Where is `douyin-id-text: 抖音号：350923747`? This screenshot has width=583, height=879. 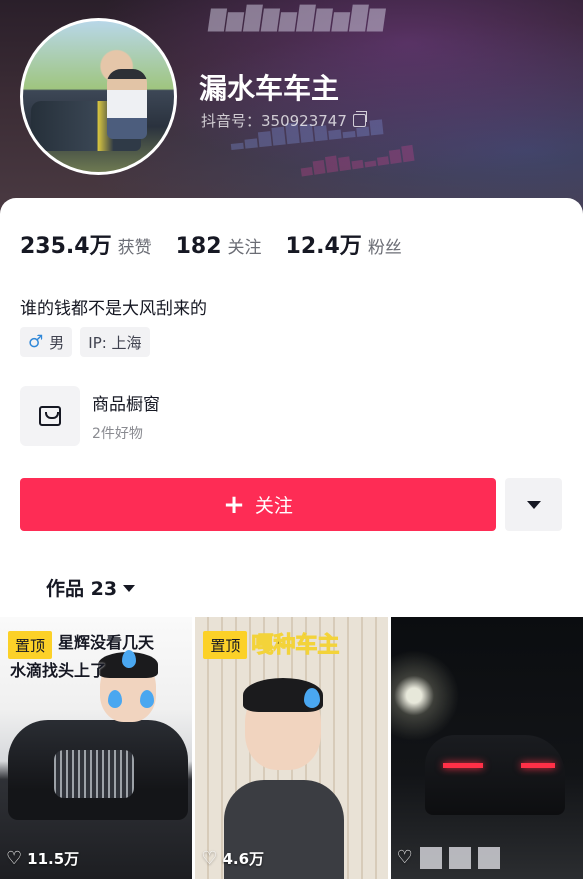 douyin-id-text: 抖音号：350923747 is located at coordinates (274, 121).